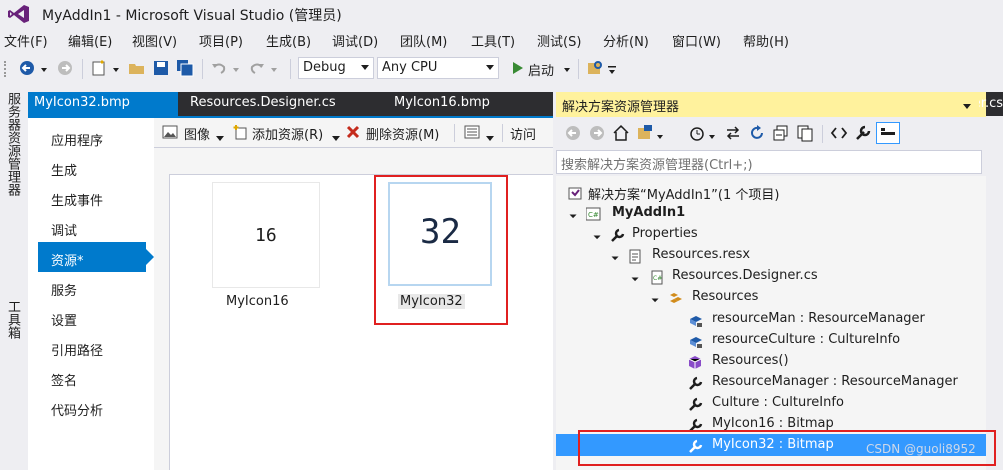 This screenshot has height=470, width=1003. I want to click on collapse-all-icon, so click(781, 133).